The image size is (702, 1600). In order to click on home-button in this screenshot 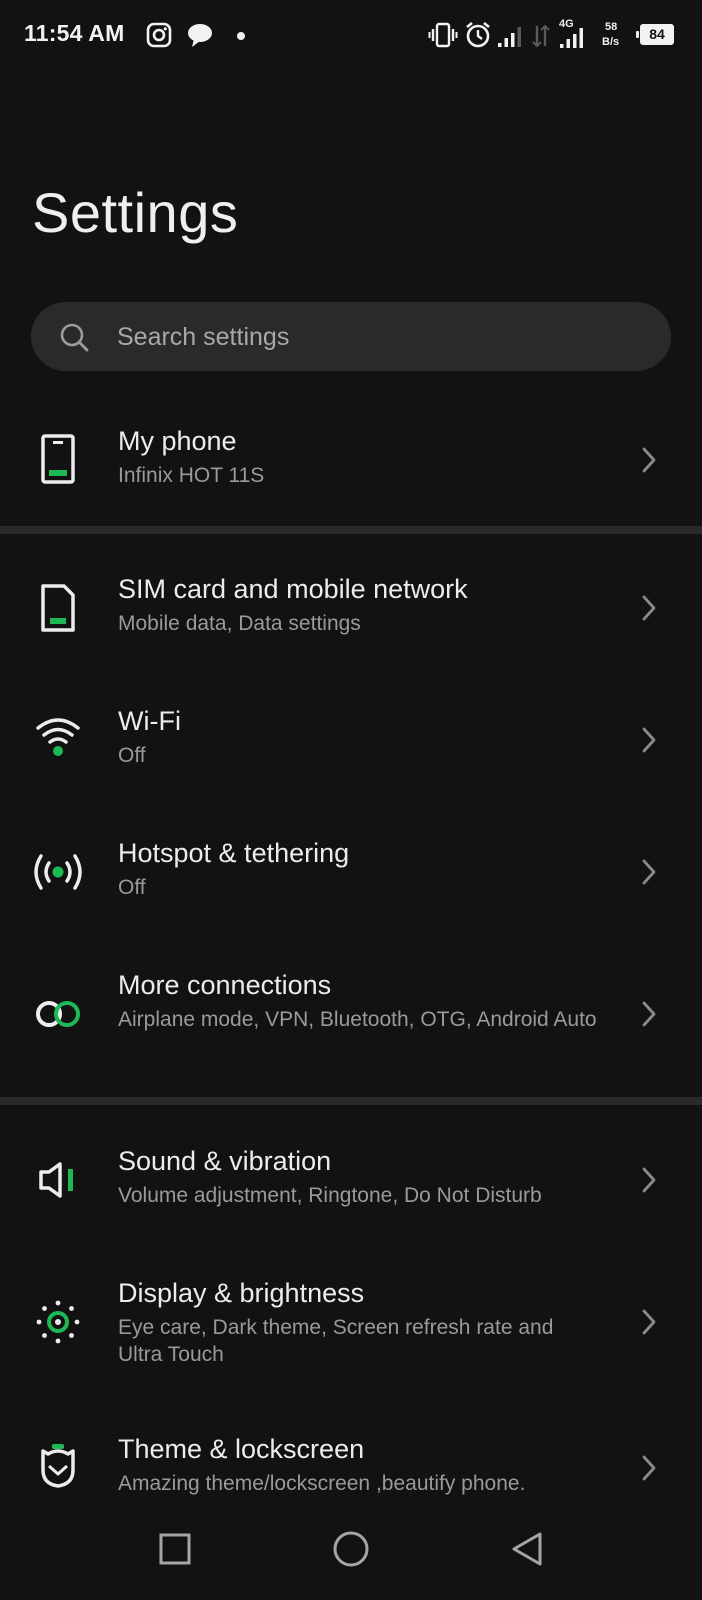, I will do `click(351, 1549)`.